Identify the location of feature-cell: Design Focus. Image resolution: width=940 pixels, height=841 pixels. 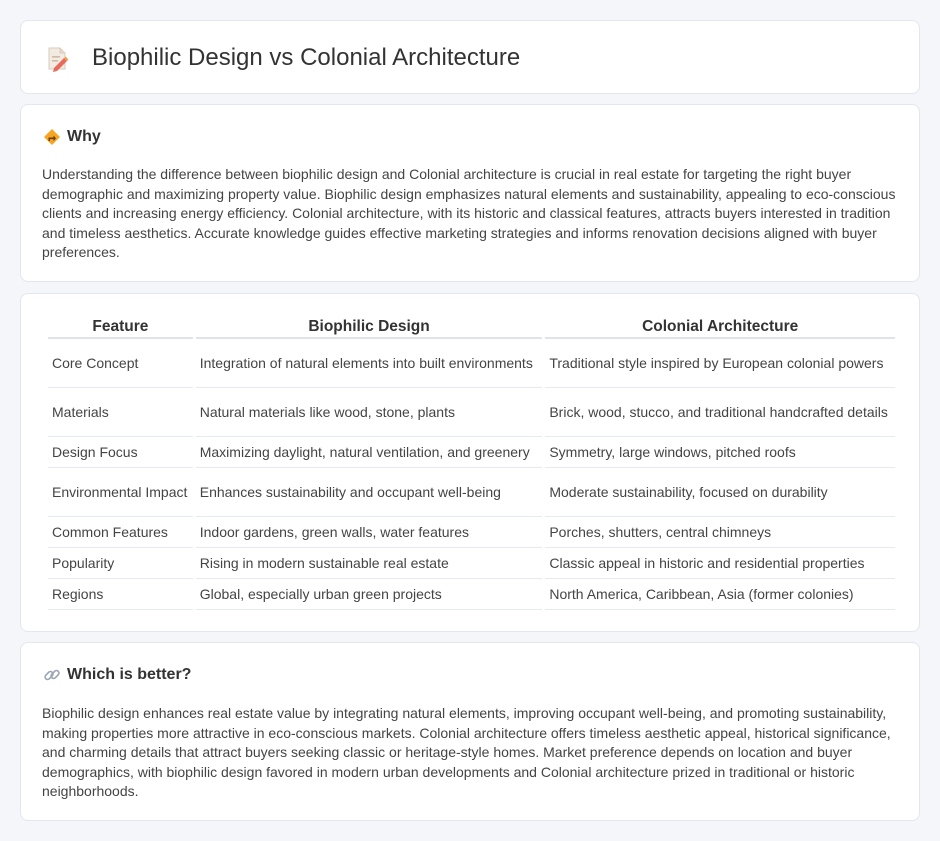
(120, 452).